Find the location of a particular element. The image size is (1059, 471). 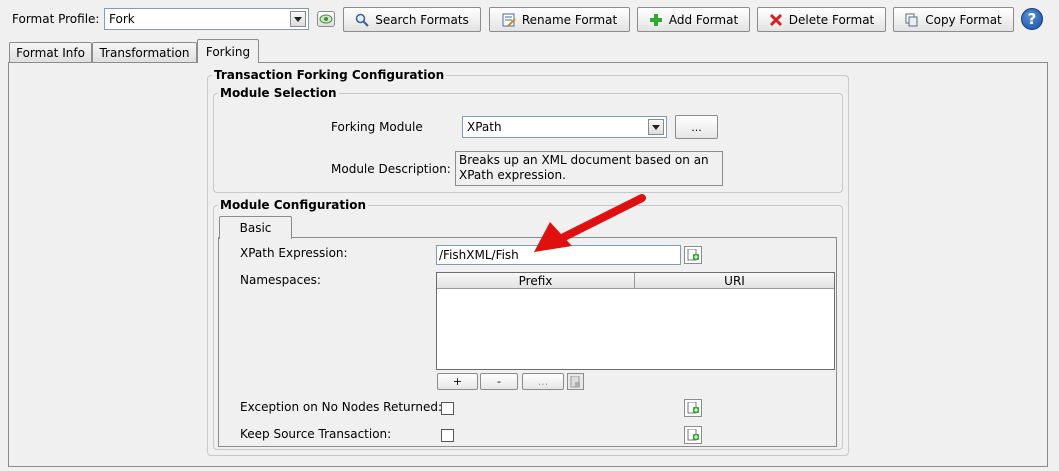

delete-format-label: Delete Format is located at coordinates (831, 19).